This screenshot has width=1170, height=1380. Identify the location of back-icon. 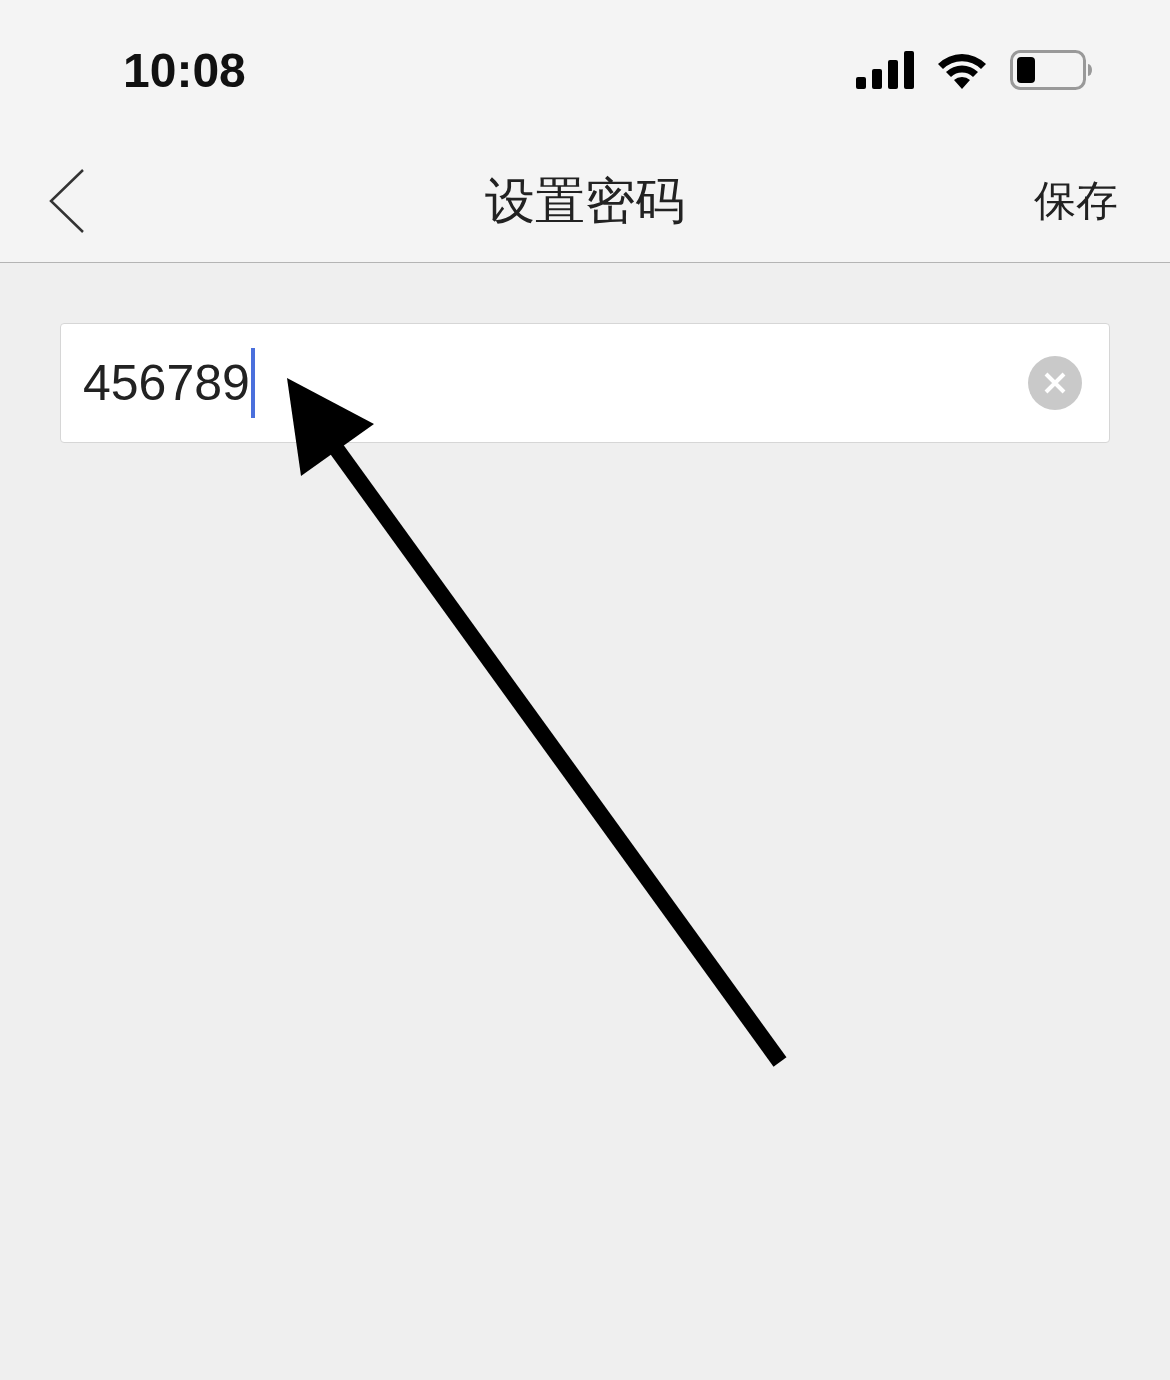
(67, 201).